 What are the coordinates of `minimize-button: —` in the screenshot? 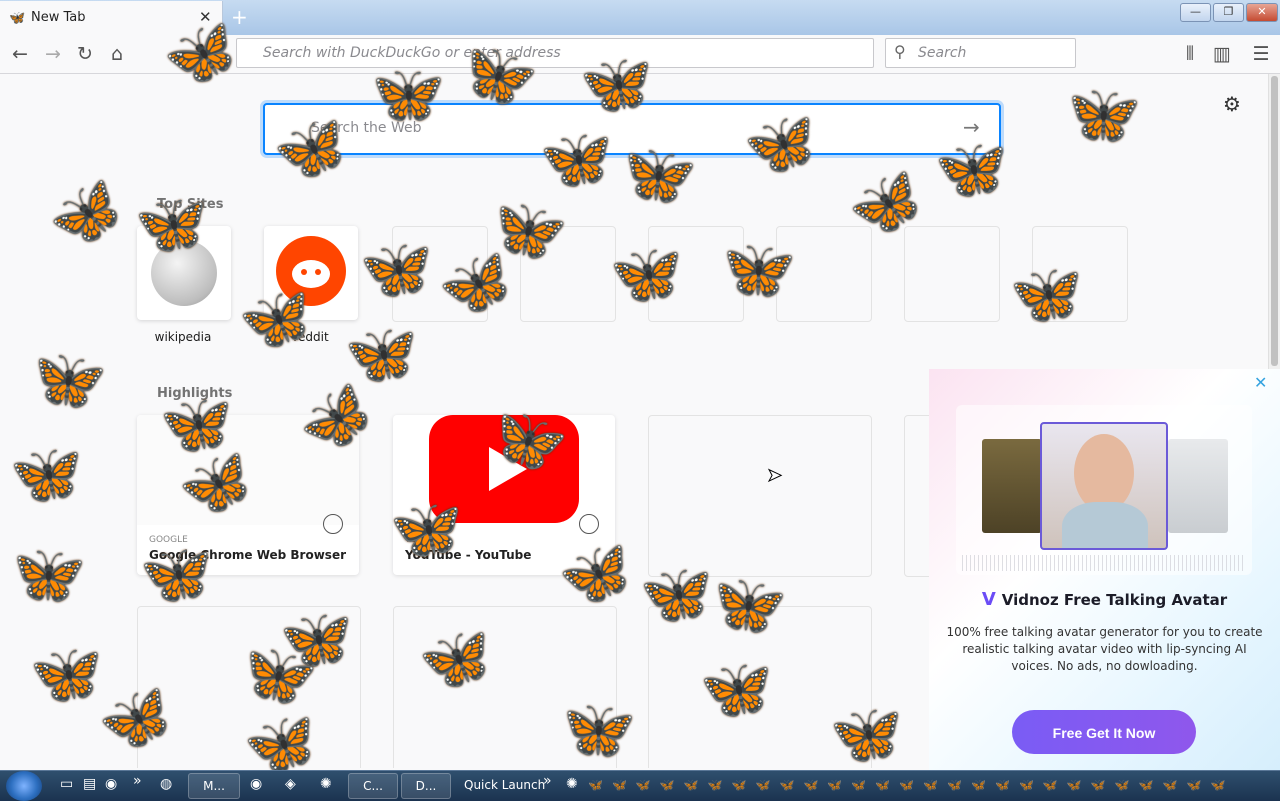 It's located at (1195, 12).